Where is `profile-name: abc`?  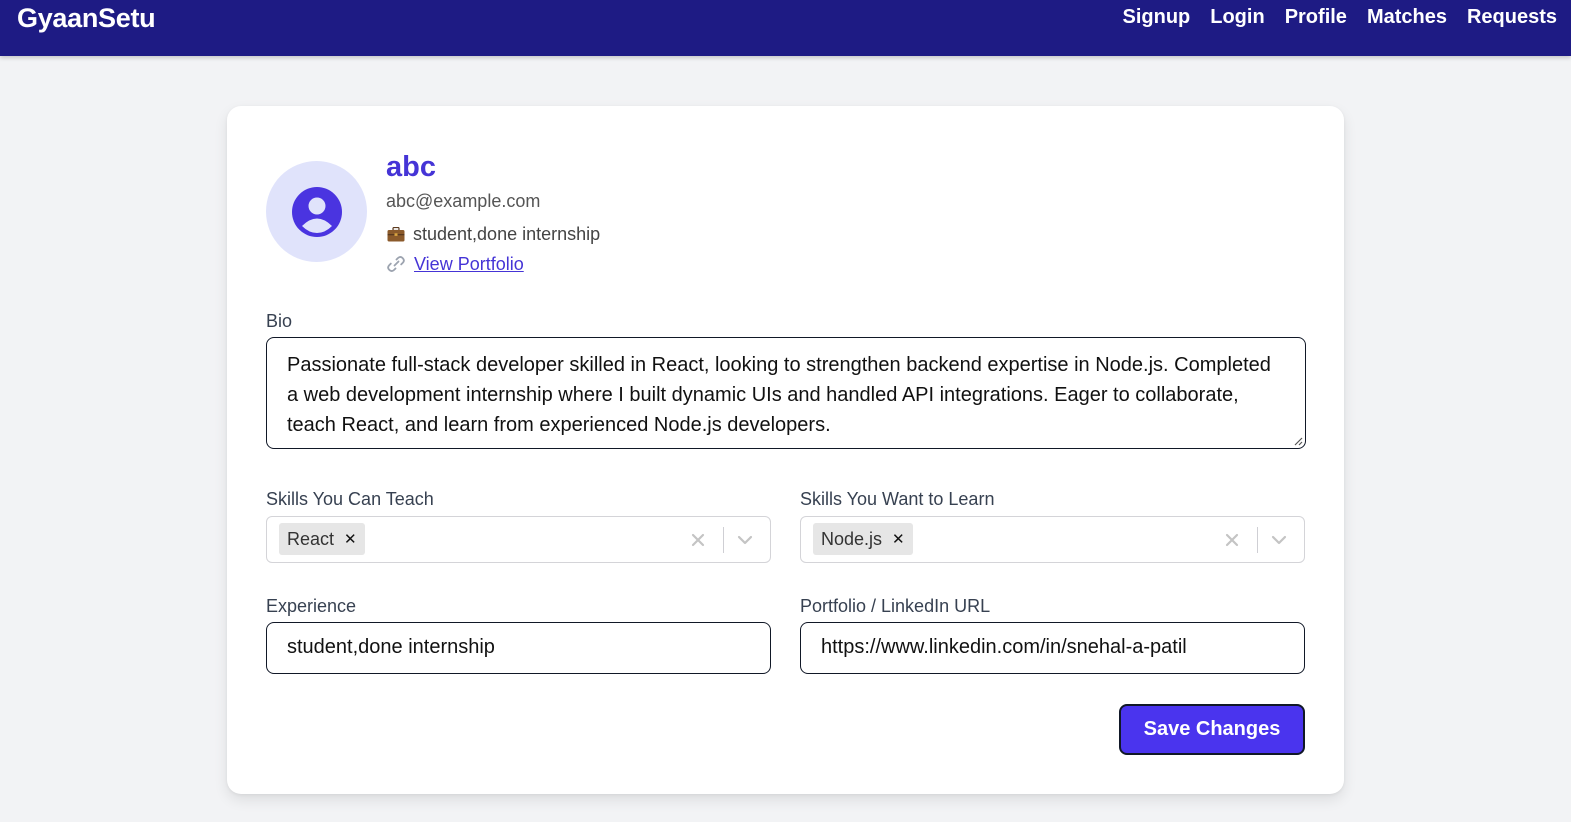
profile-name: abc is located at coordinates (411, 167).